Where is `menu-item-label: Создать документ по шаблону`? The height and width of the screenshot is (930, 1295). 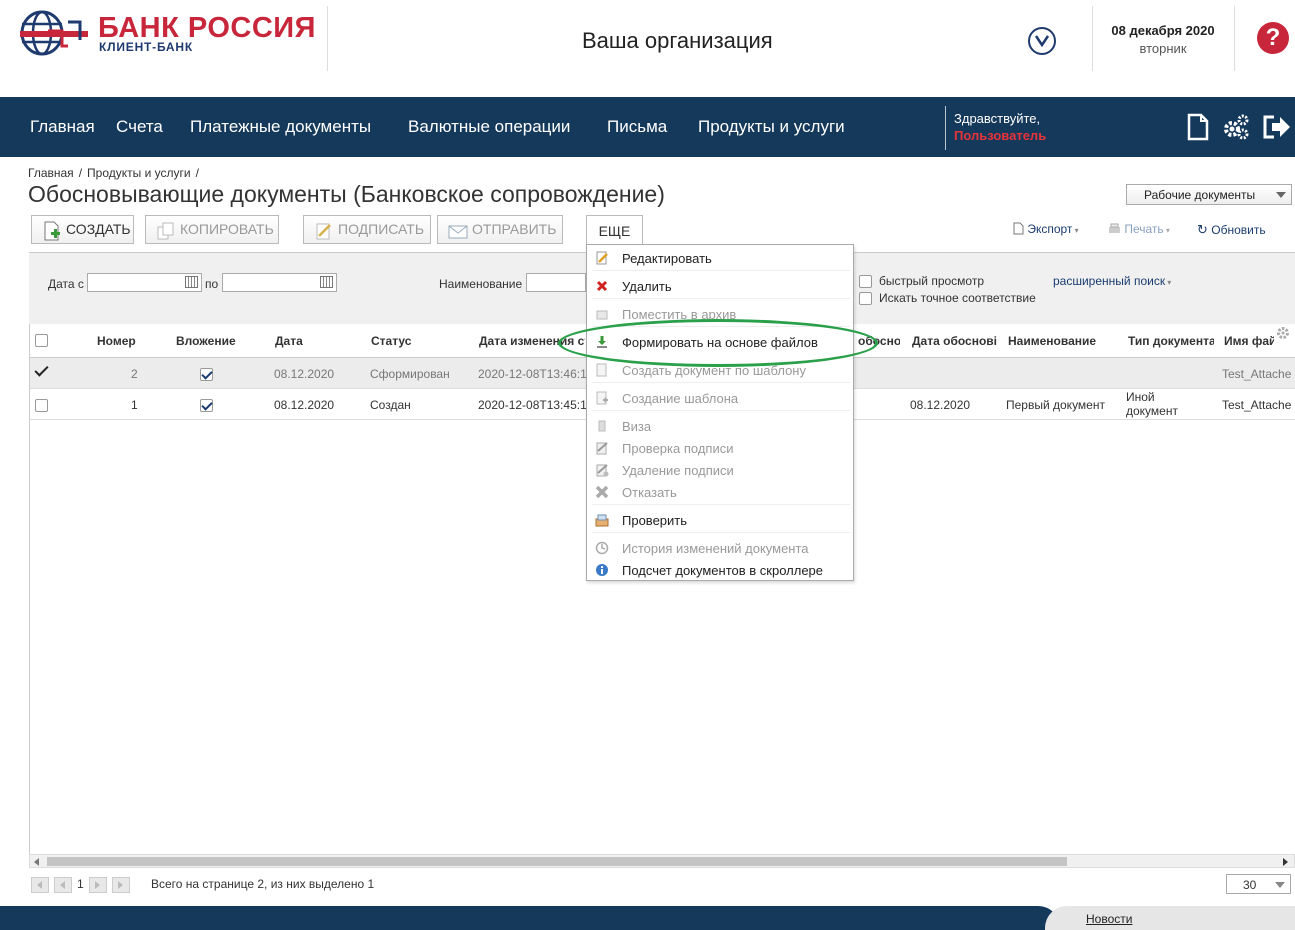
menu-item-label: Создать документ по шаблону is located at coordinates (714, 370).